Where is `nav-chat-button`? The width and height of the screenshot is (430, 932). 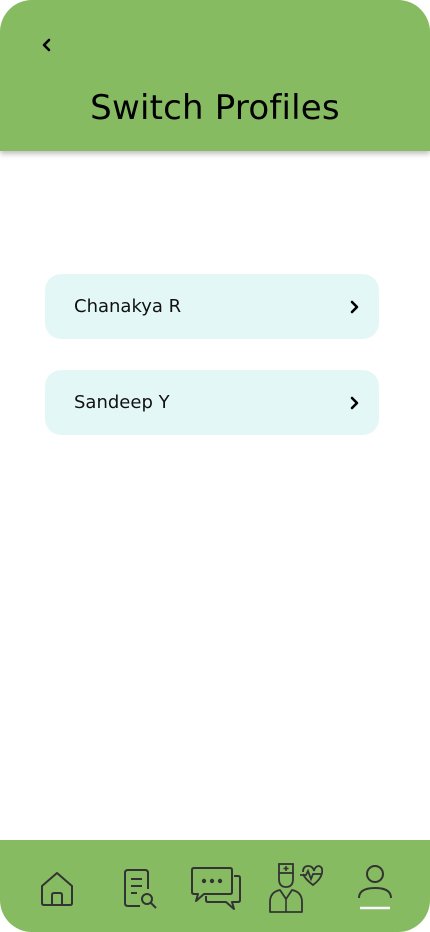
nav-chat-button is located at coordinates (216, 888).